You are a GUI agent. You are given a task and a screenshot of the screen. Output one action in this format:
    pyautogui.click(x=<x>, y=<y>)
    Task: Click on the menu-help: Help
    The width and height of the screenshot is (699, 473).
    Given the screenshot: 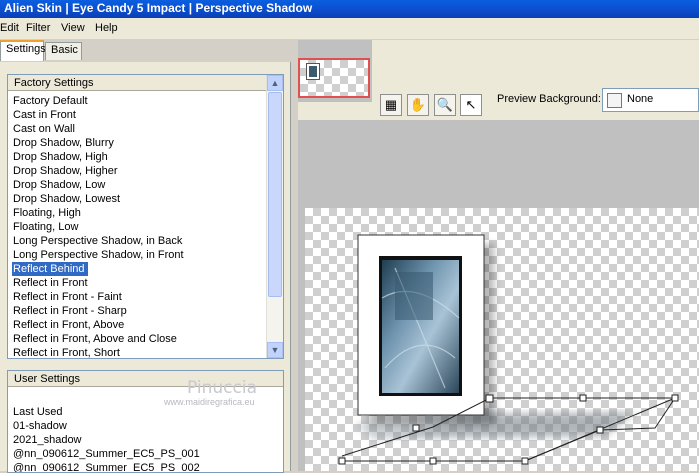 What is the action you would take?
    pyautogui.click(x=106, y=28)
    